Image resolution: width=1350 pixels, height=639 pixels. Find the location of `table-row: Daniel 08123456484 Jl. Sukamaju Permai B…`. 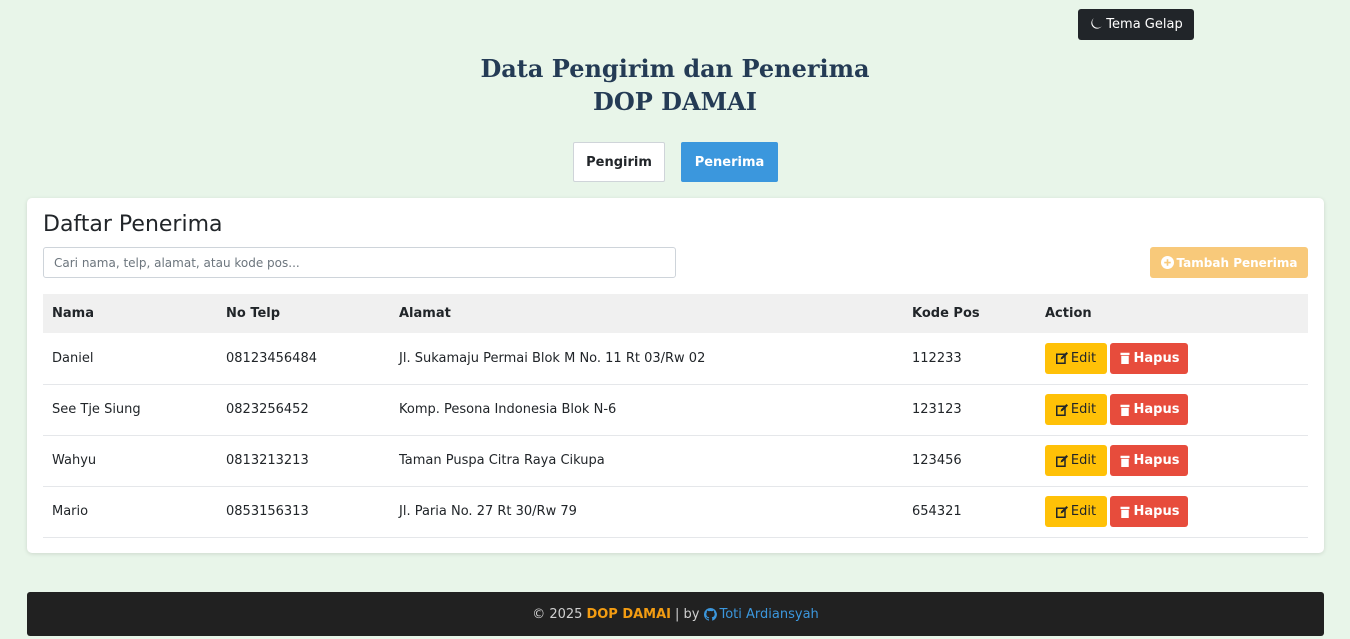

table-row: Daniel 08123456484 Jl. Sukamaju Permai B… is located at coordinates (675, 358).